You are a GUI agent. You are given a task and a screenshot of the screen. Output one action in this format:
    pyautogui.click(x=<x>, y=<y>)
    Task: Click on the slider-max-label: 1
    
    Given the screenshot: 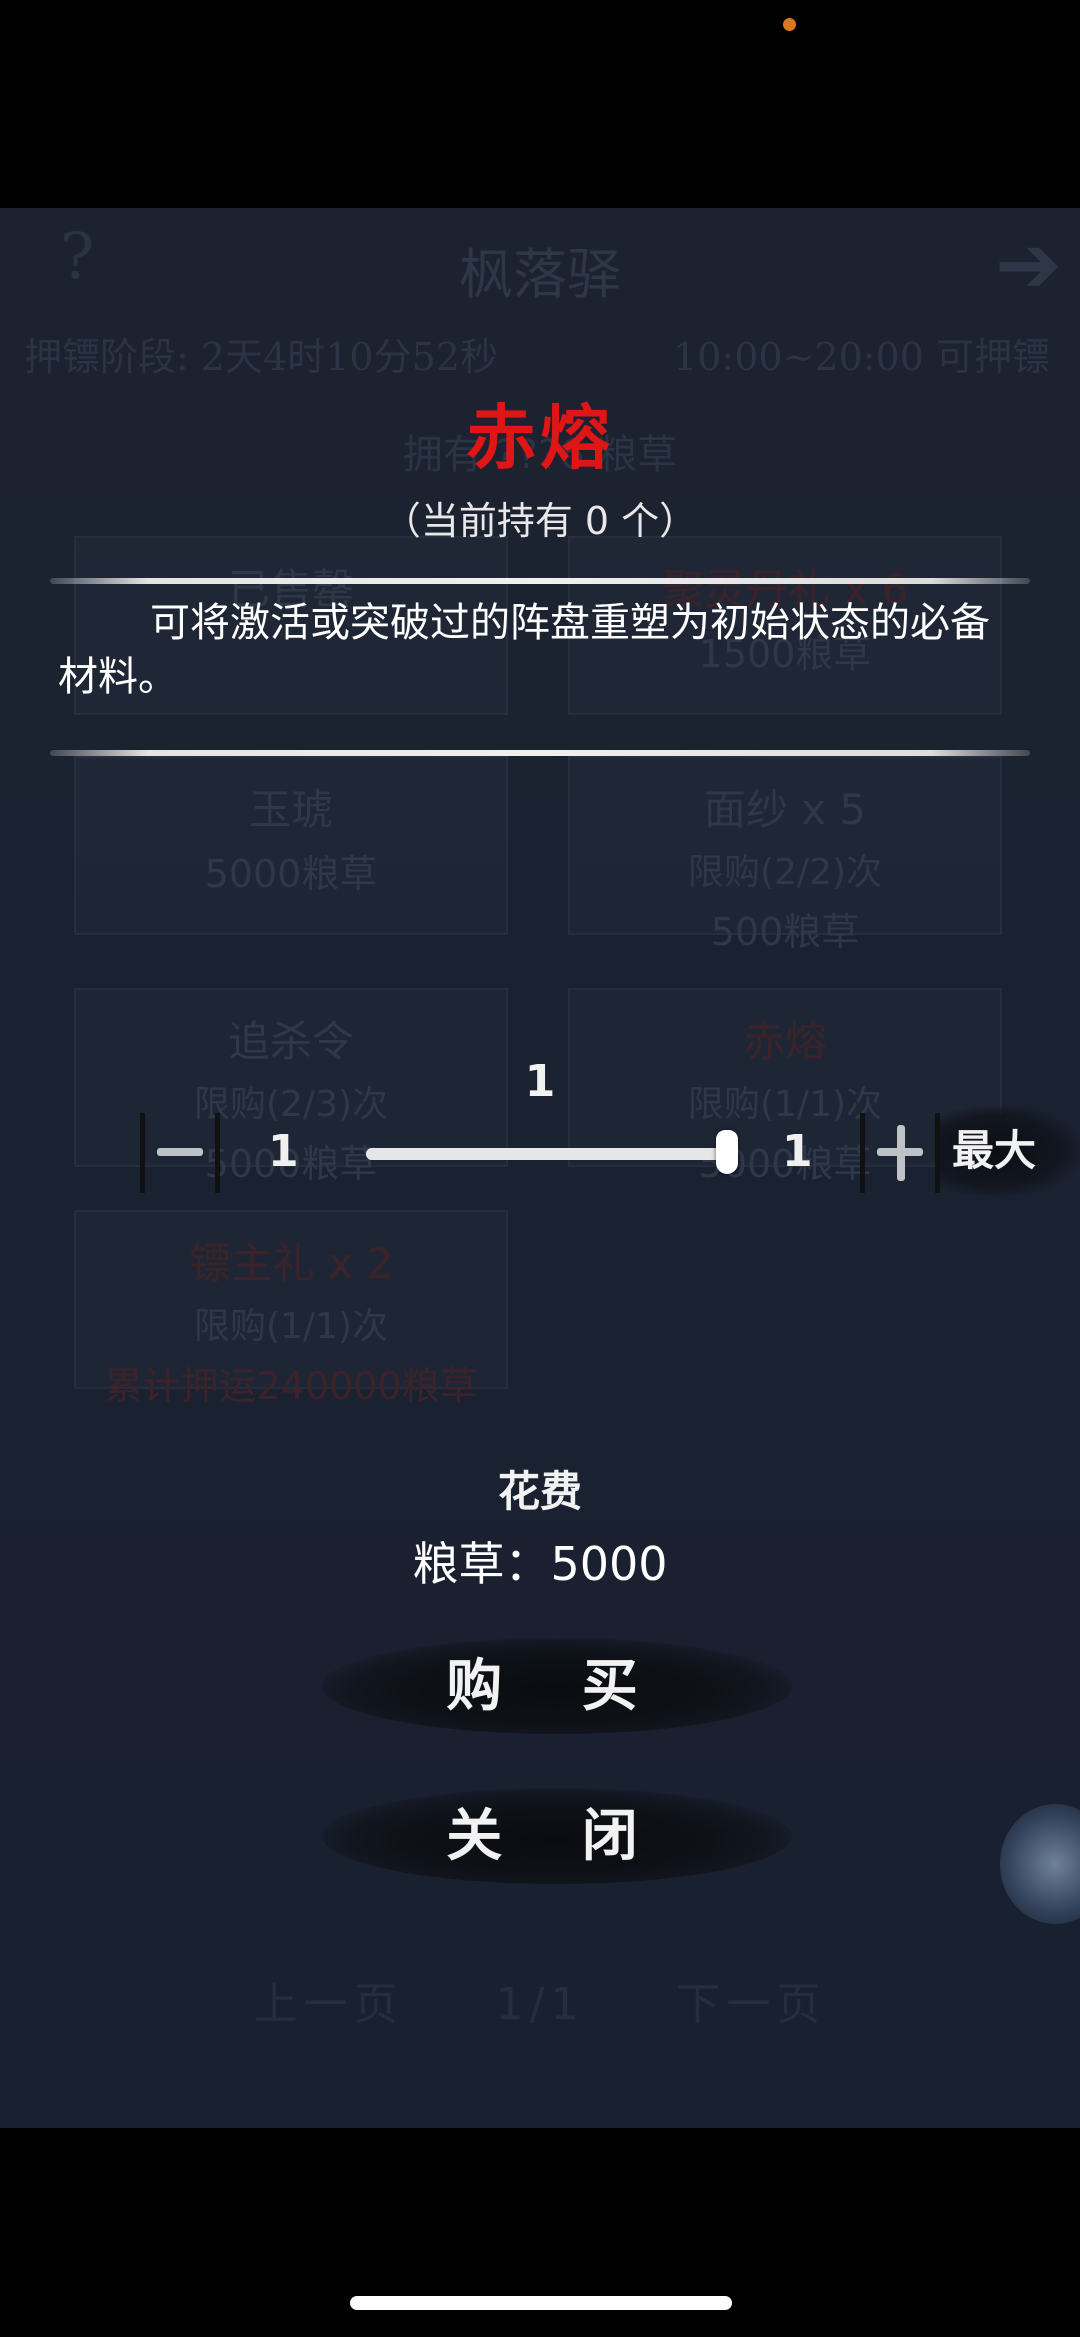 What is the action you would take?
    pyautogui.click(x=797, y=1151)
    